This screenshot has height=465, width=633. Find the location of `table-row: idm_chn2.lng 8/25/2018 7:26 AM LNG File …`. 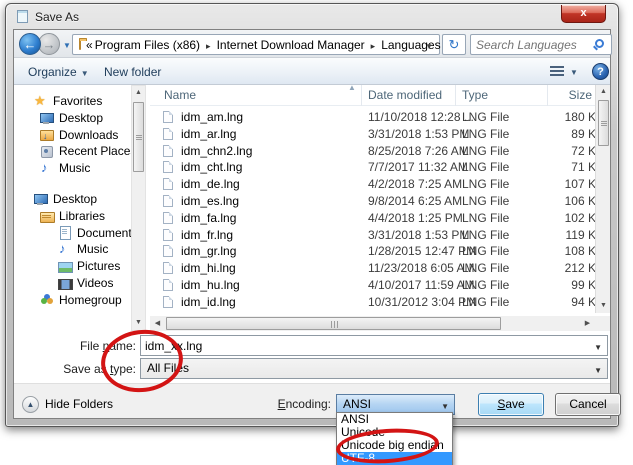

table-row: idm_chn2.lng 8/25/2018 7:26 AM LNG File … is located at coordinates (380, 151).